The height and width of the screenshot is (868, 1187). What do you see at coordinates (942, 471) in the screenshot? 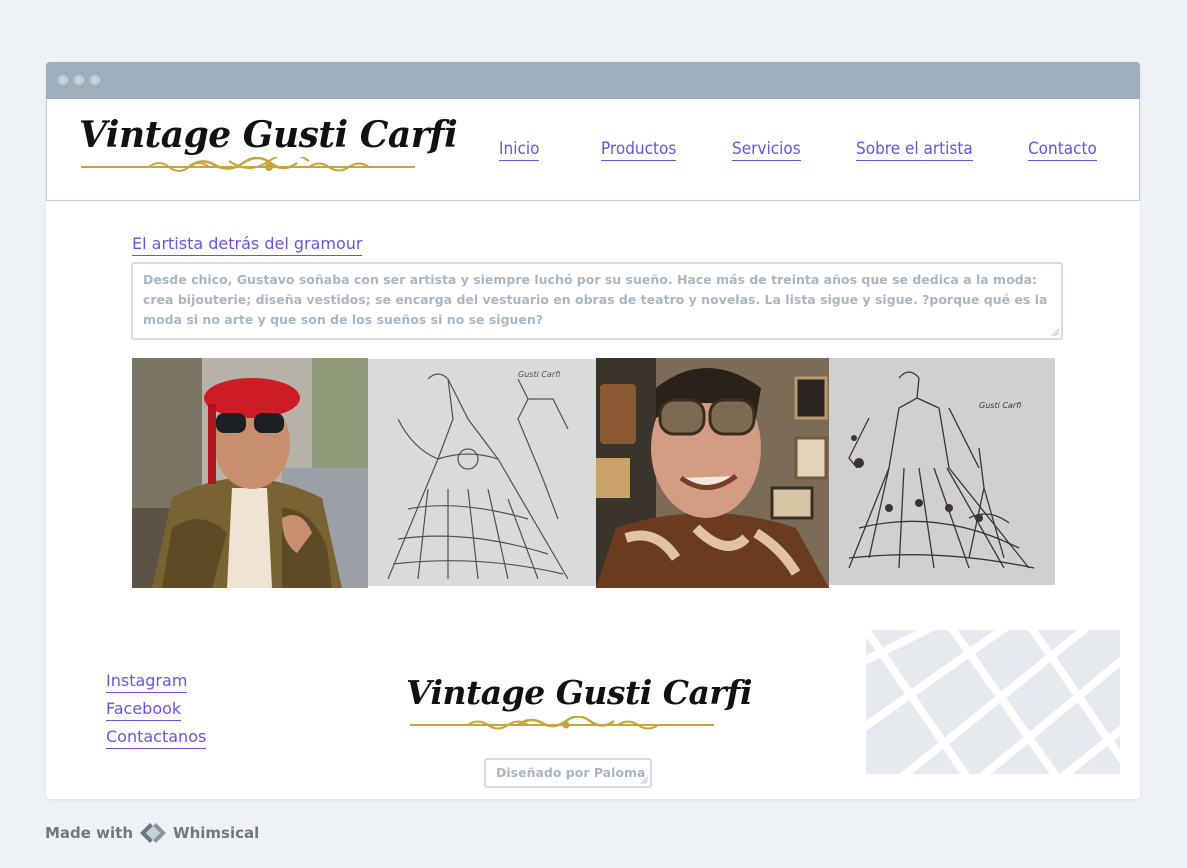
I see `photo-dress-sketch-2: Gusti Carfi` at bounding box center [942, 471].